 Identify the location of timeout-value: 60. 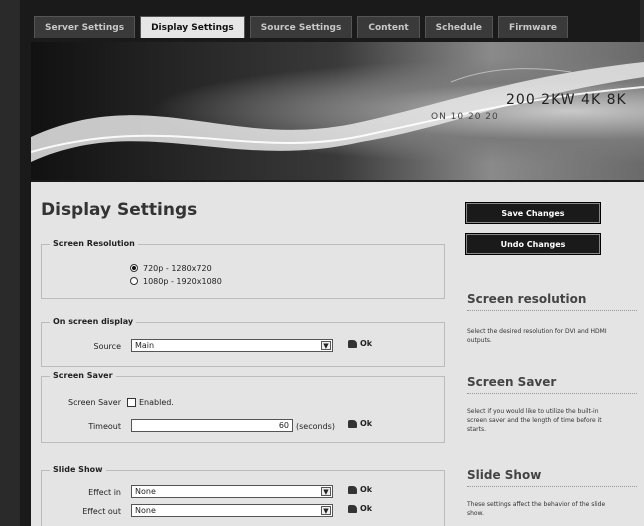
(283, 425).